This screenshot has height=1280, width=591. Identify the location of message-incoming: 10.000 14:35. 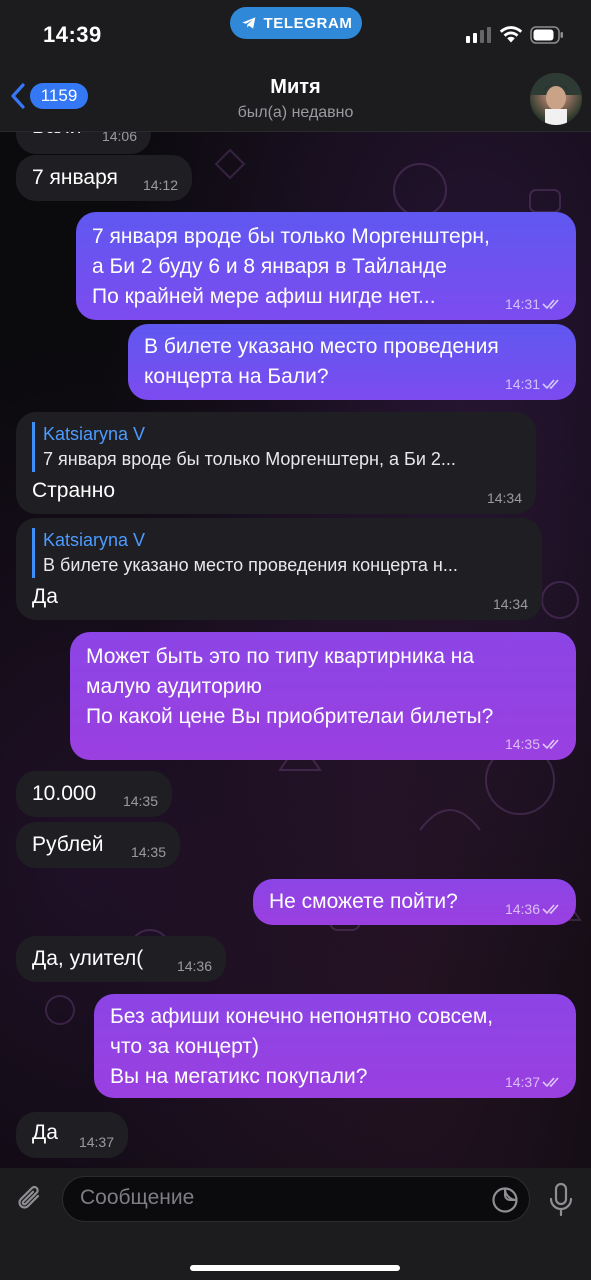
(94, 794).